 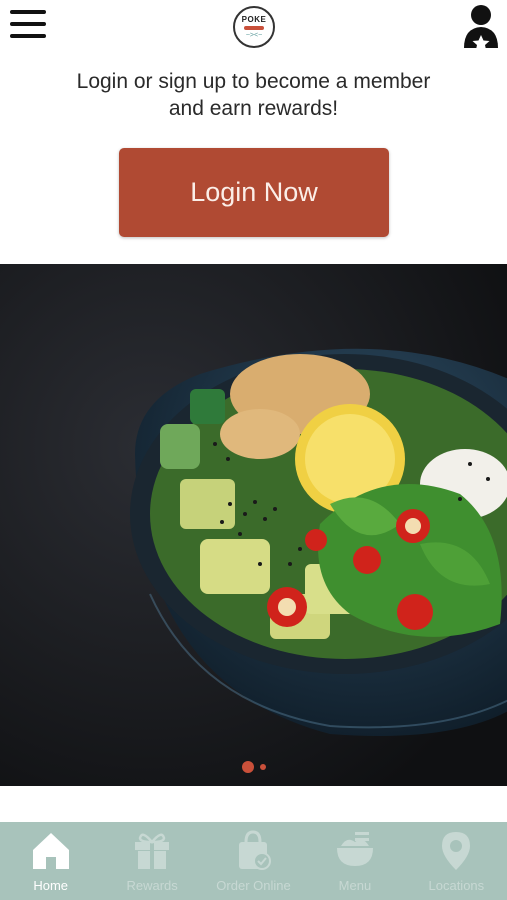 What do you see at coordinates (456, 851) in the screenshot?
I see `location-pin-icon` at bounding box center [456, 851].